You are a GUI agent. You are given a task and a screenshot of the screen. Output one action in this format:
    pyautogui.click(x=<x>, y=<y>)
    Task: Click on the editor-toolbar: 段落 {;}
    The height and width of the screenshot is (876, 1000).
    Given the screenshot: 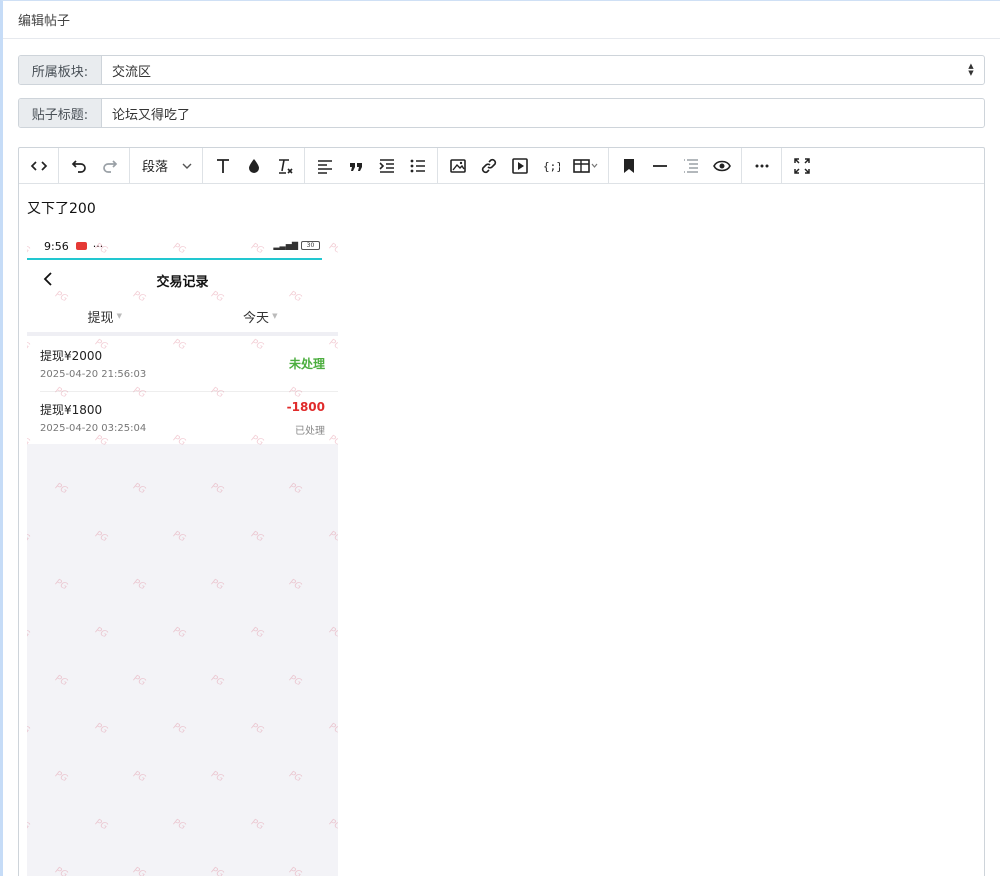 What is the action you would take?
    pyautogui.click(x=501, y=166)
    